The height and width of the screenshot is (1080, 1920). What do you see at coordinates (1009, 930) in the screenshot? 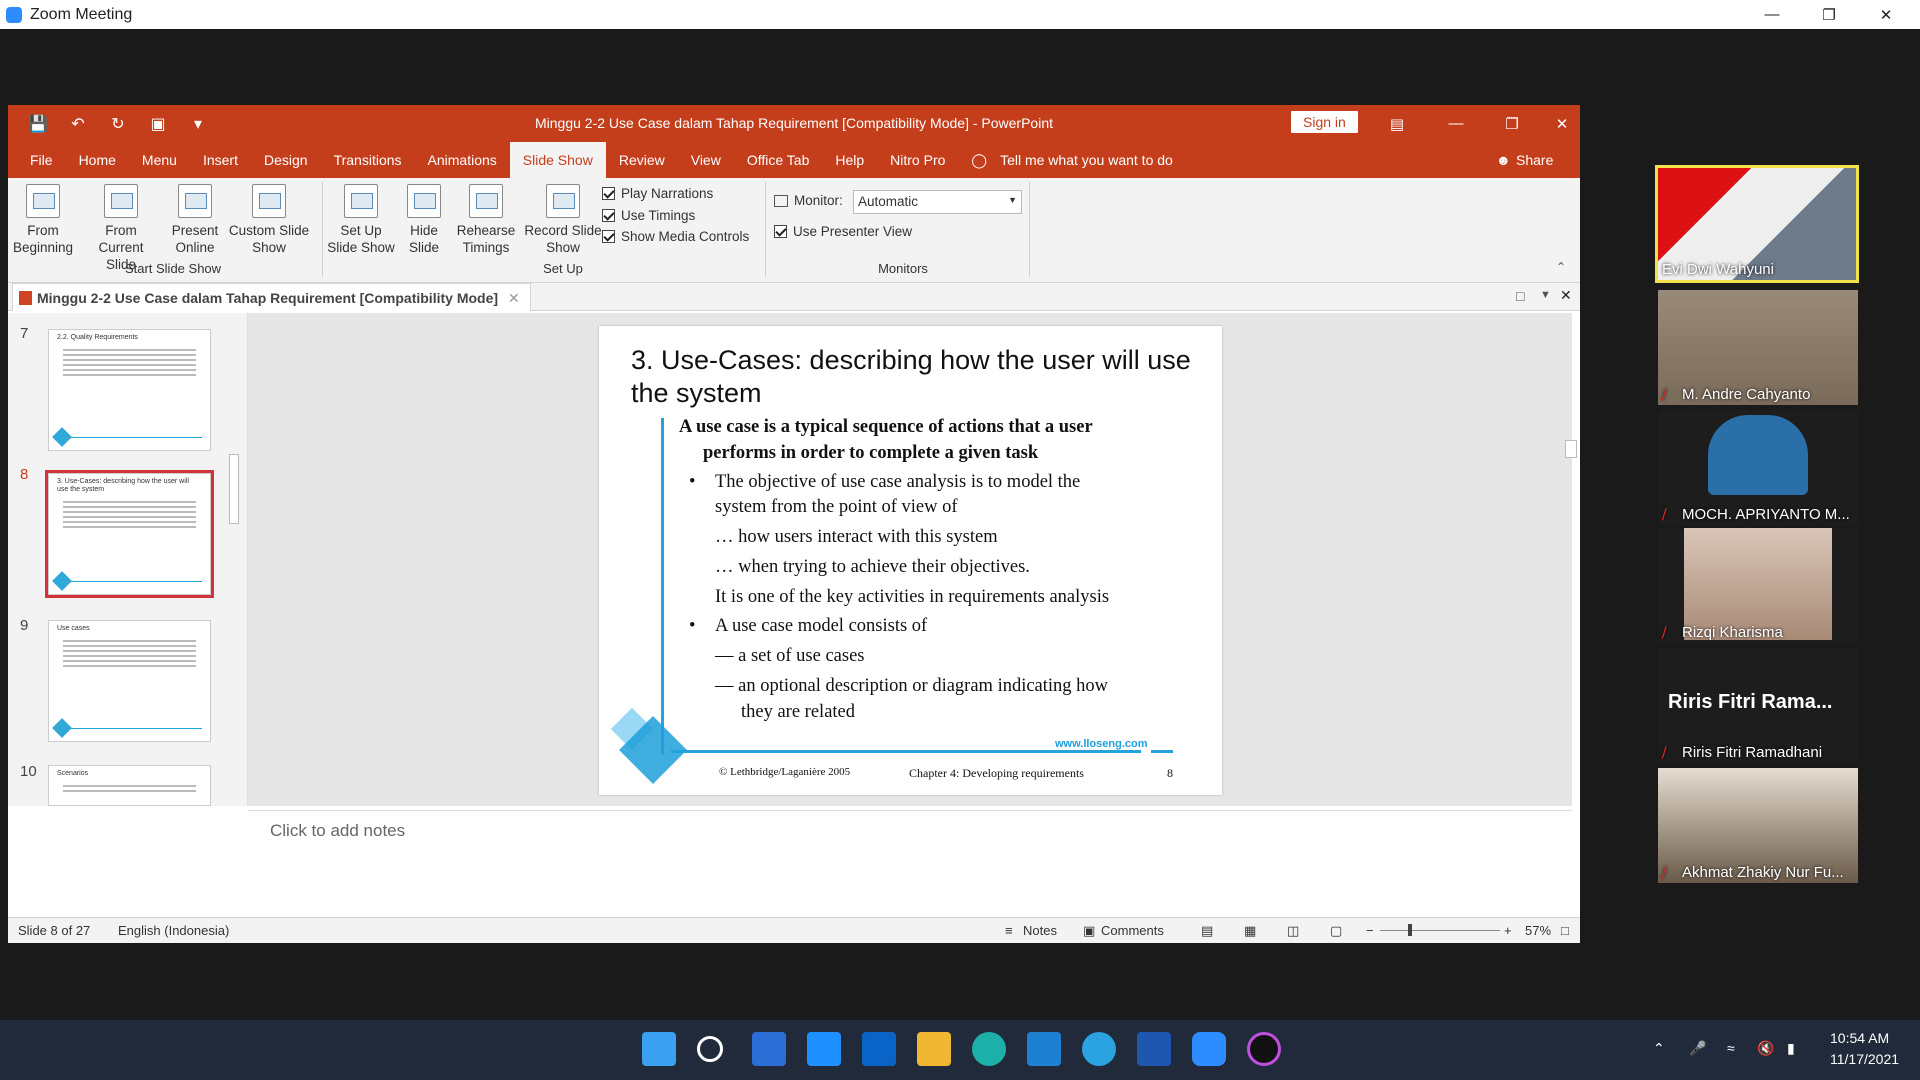
I see `notes-icon: ≡` at bounding box center [1009, 930].